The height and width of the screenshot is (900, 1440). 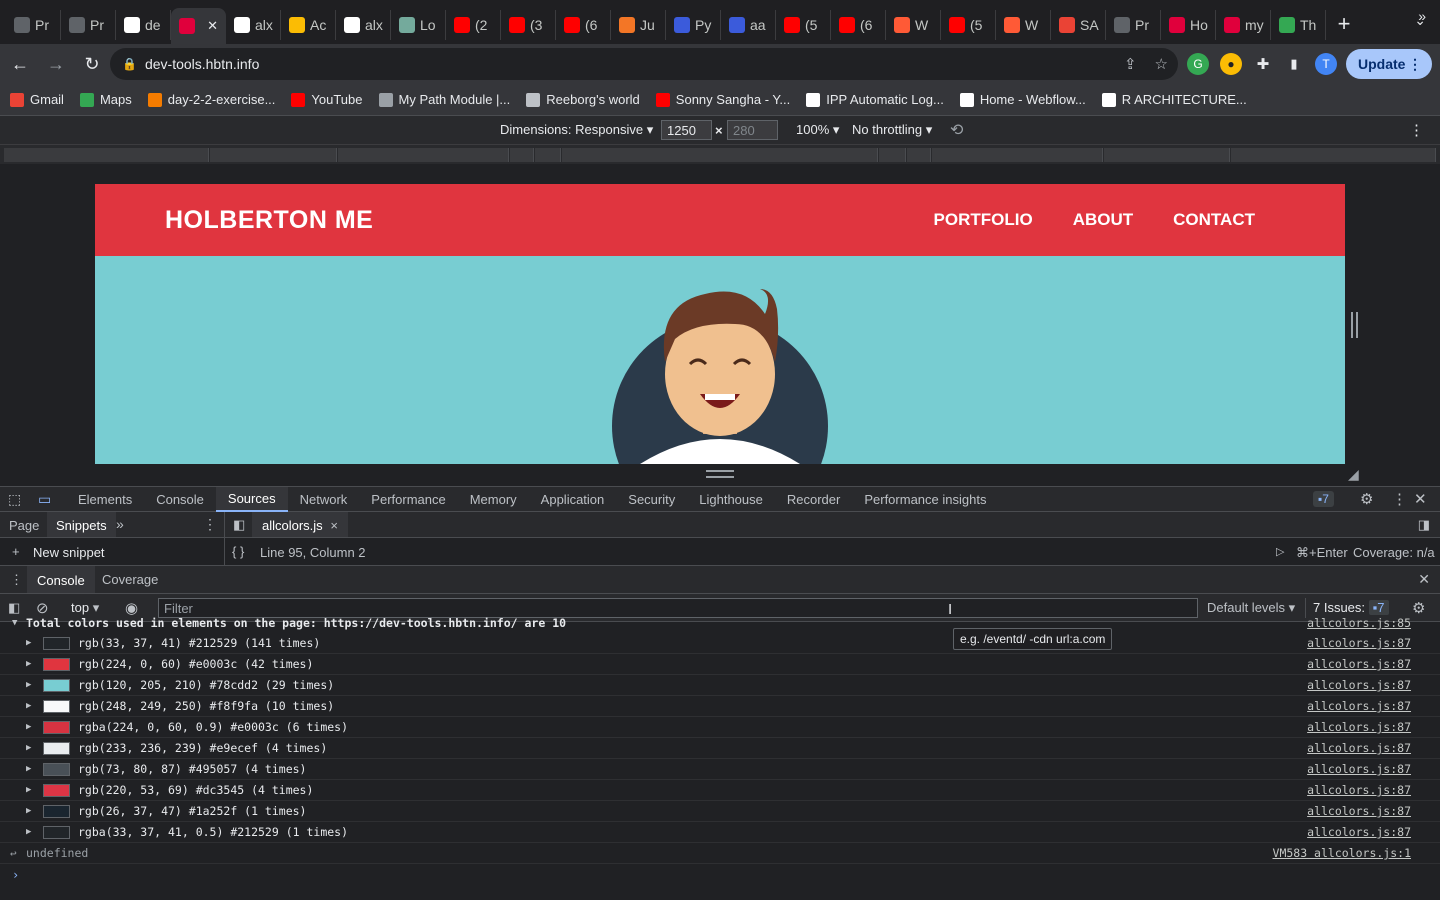 I want to click on browser-tab: Pr, so click(x=88, y=25).